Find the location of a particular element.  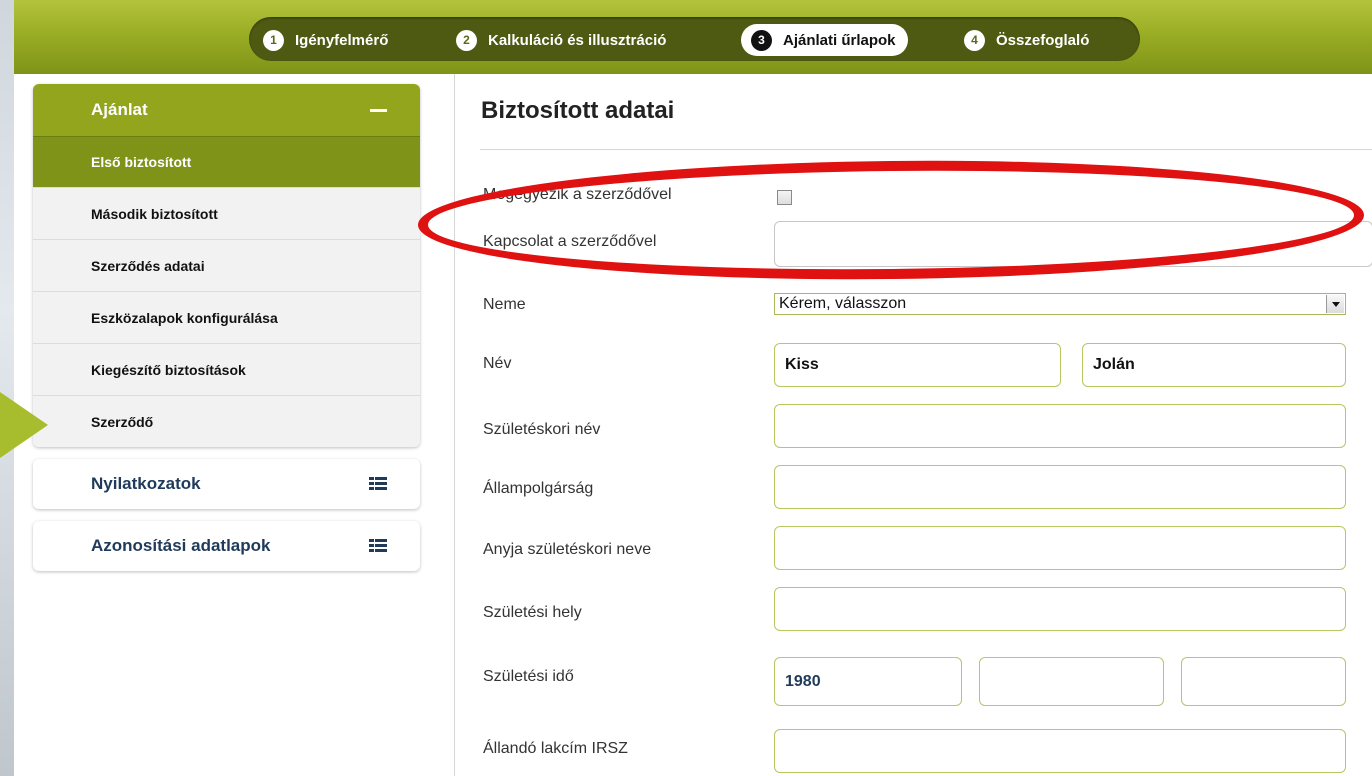

allampolgarsag-input is located at coordinates (1060, 487).